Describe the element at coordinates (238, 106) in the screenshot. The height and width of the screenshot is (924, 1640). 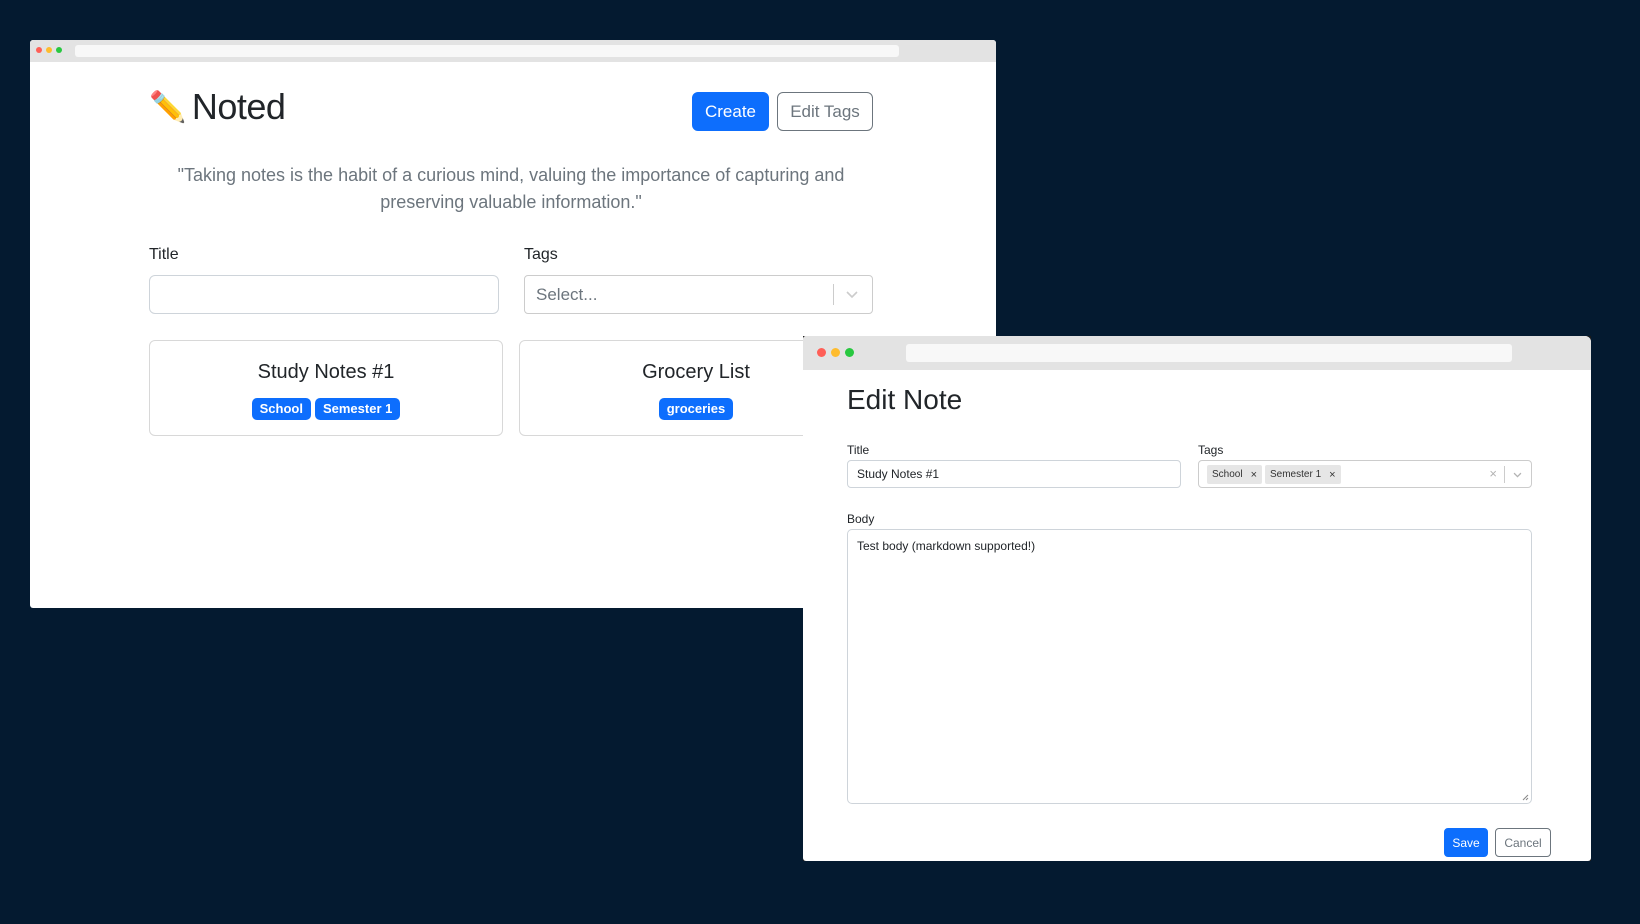
I see `app-title-text: Noted` at that location.